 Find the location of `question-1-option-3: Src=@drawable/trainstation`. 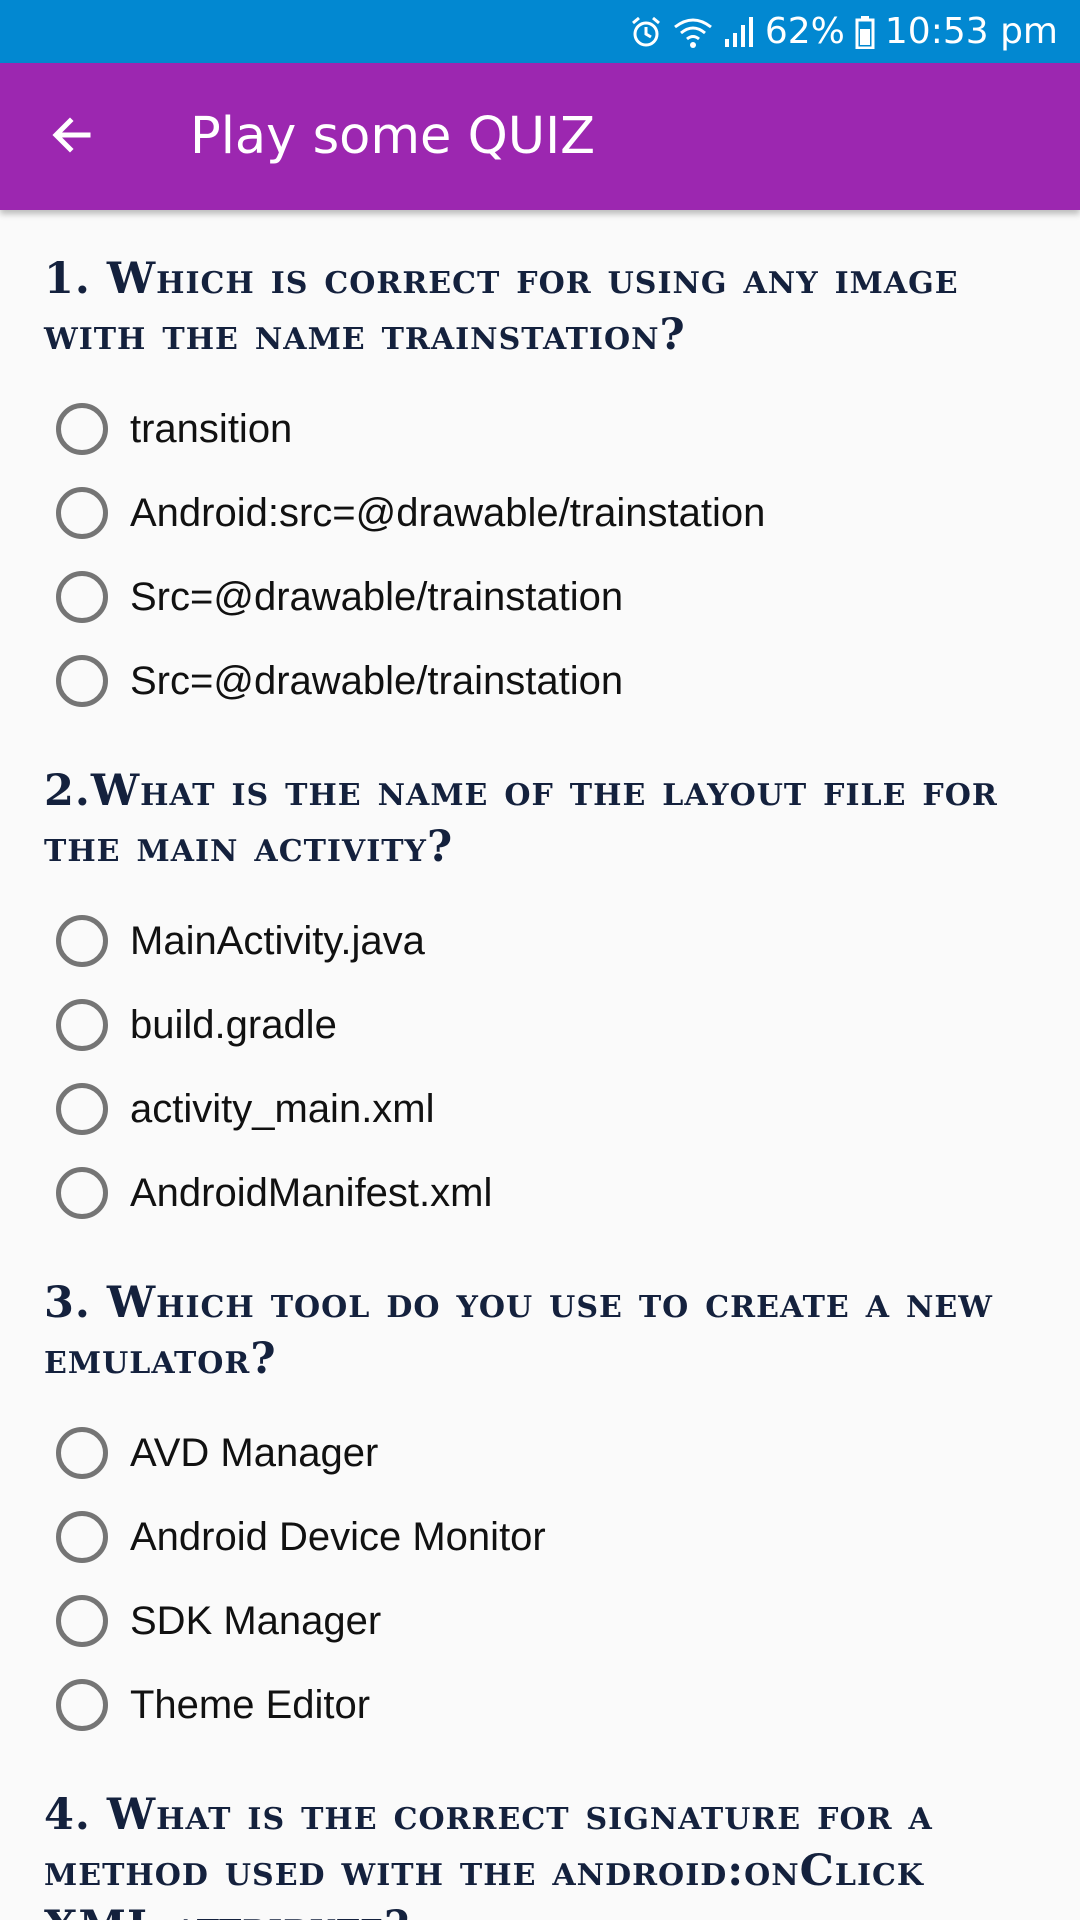

question-1-option-3: Src=@drawable/trainstation is located at coordinates (339, 597).